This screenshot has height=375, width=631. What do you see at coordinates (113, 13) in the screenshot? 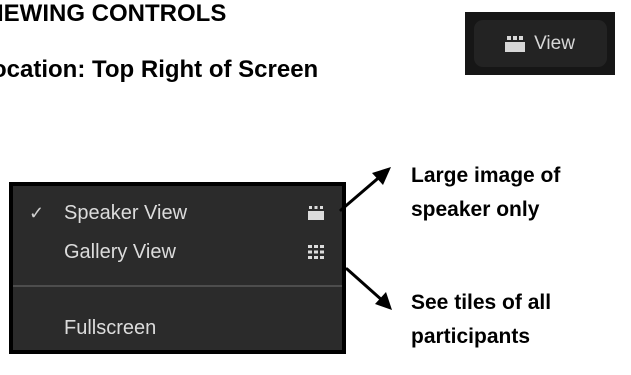
I see `page-title: IEWING CONTROLS` at bounding box center [113, 13].